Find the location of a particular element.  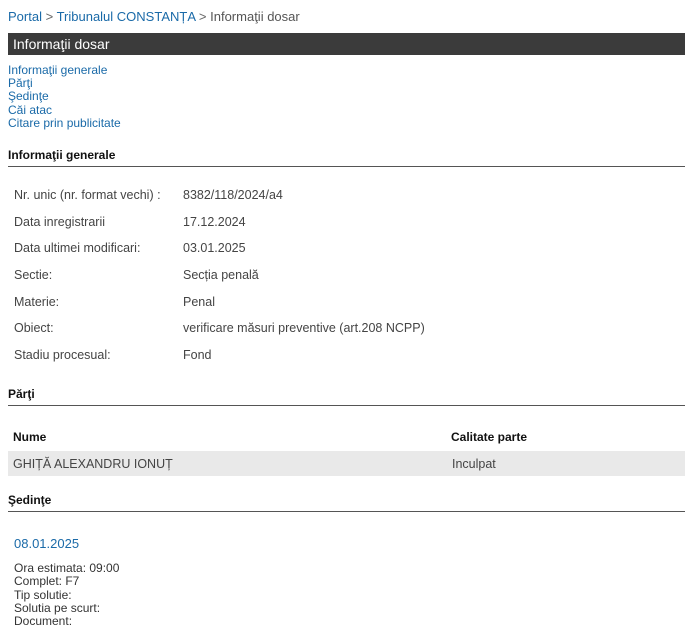

section-heading-informatii-generale: Informaţii generale is located at coordinates (346, 157).